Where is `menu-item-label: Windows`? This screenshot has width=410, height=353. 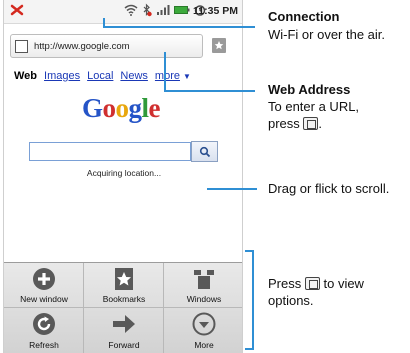 menu-item-label: Windows is located at coordinates (204, 299).